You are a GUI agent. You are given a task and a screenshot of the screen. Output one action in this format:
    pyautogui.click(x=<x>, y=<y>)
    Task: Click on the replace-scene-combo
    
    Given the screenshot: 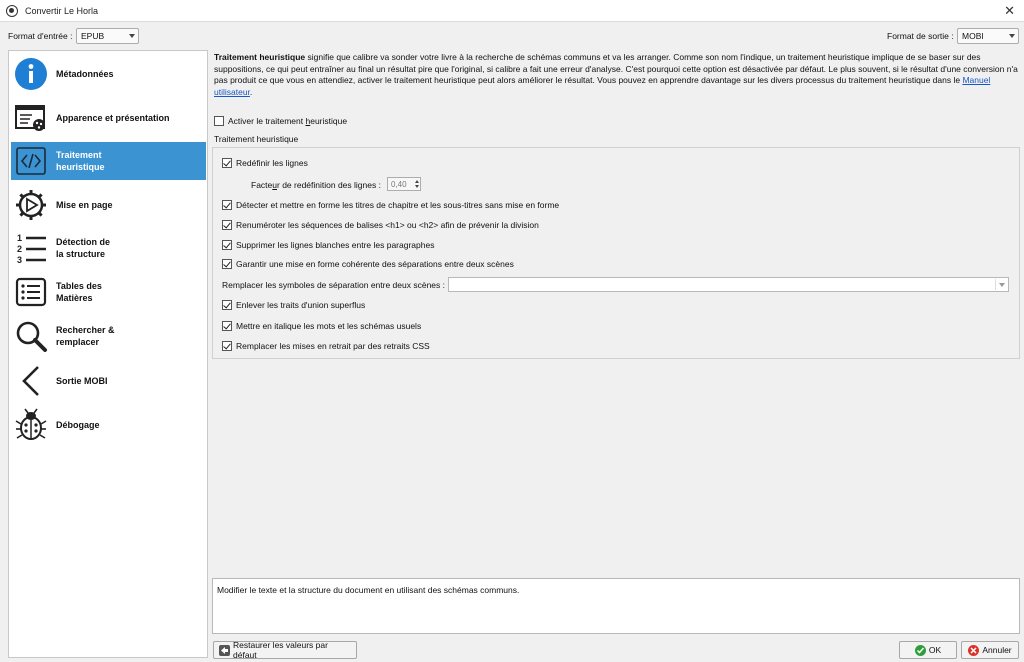 What is the action you would take?
    pyautogui.click(x=728, y=284)
    